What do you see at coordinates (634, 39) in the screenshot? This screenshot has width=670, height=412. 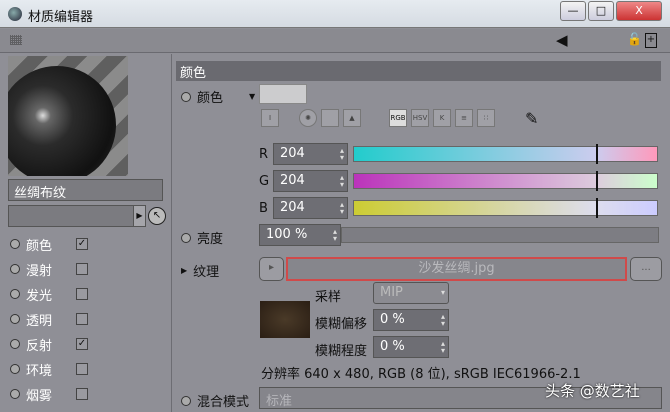 I see `lock-icon: 🔓` at bounding box center [634, 39].